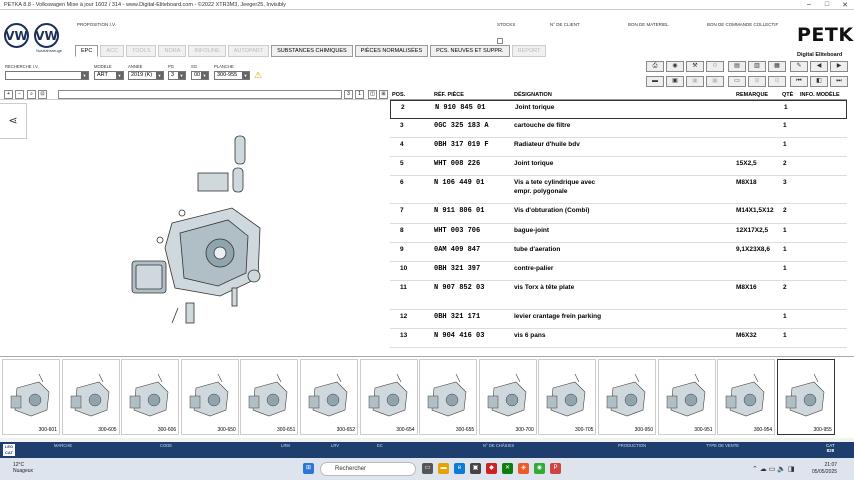  Describe the element at coordinates (675, 81) in the screenshot. I see `box-icon: ▣` at that location.